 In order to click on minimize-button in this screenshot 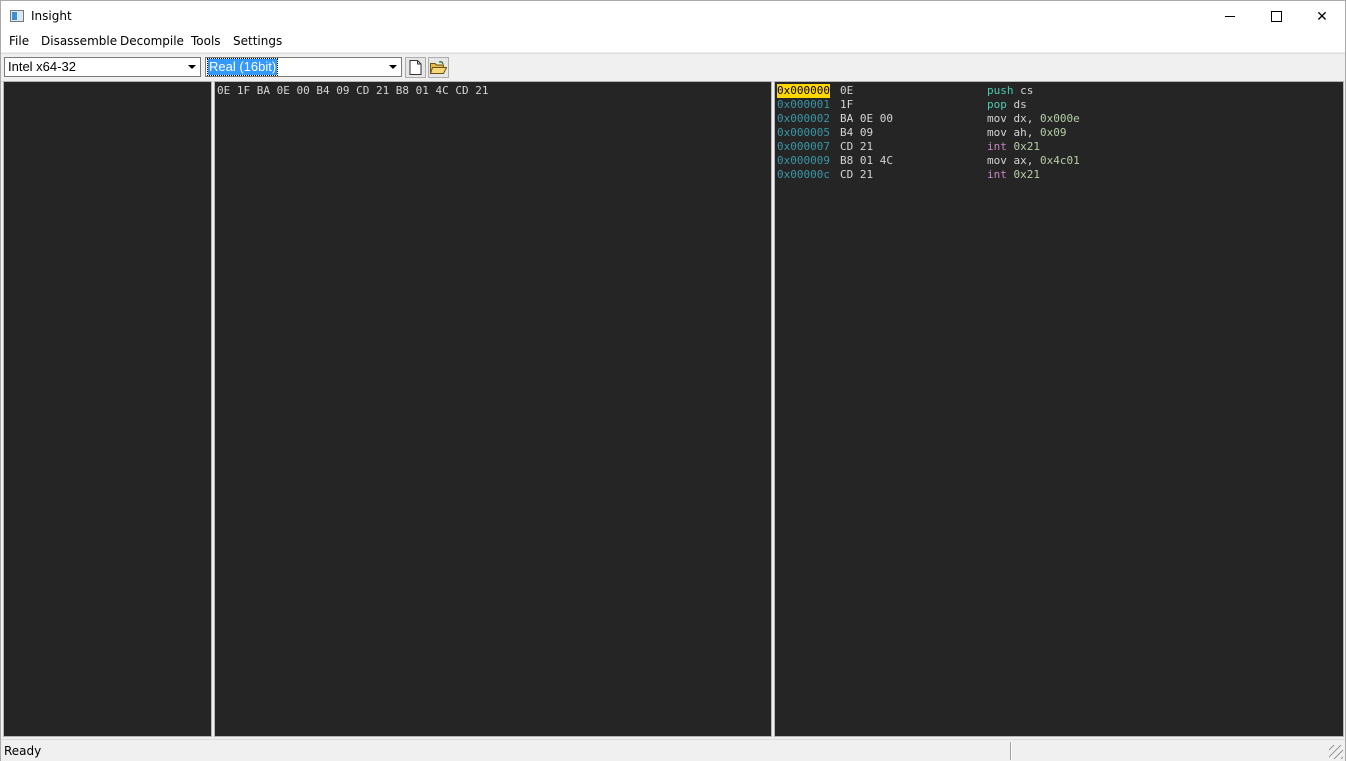, I will do `click(1230, 16)`.